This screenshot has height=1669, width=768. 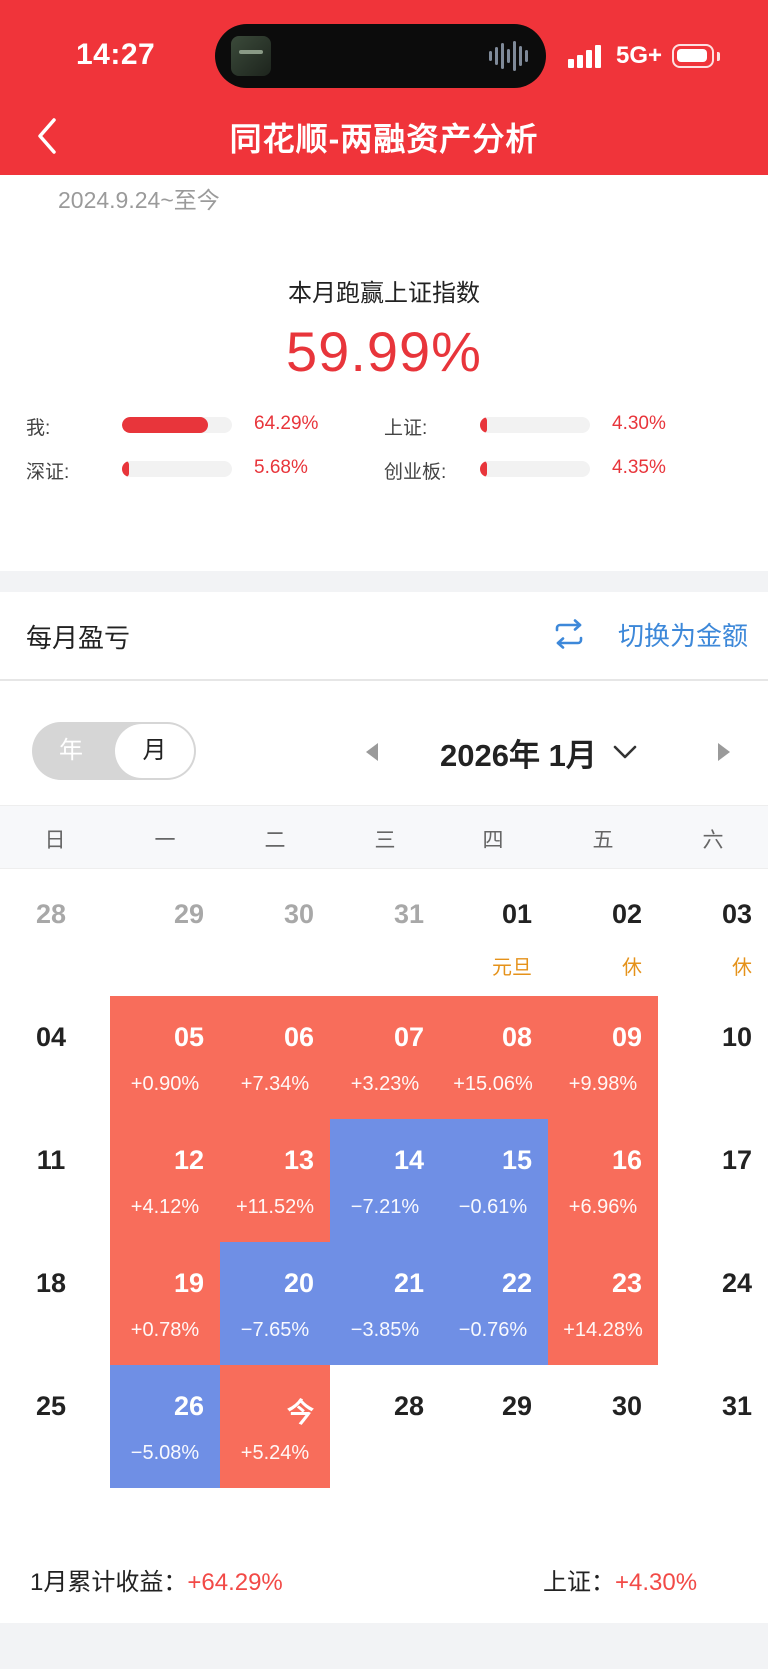 What do you see at coordinates (55, 1057) in the screenshot?
I see `calendar-day-cell: 04` at bounding box center [55, 1057].